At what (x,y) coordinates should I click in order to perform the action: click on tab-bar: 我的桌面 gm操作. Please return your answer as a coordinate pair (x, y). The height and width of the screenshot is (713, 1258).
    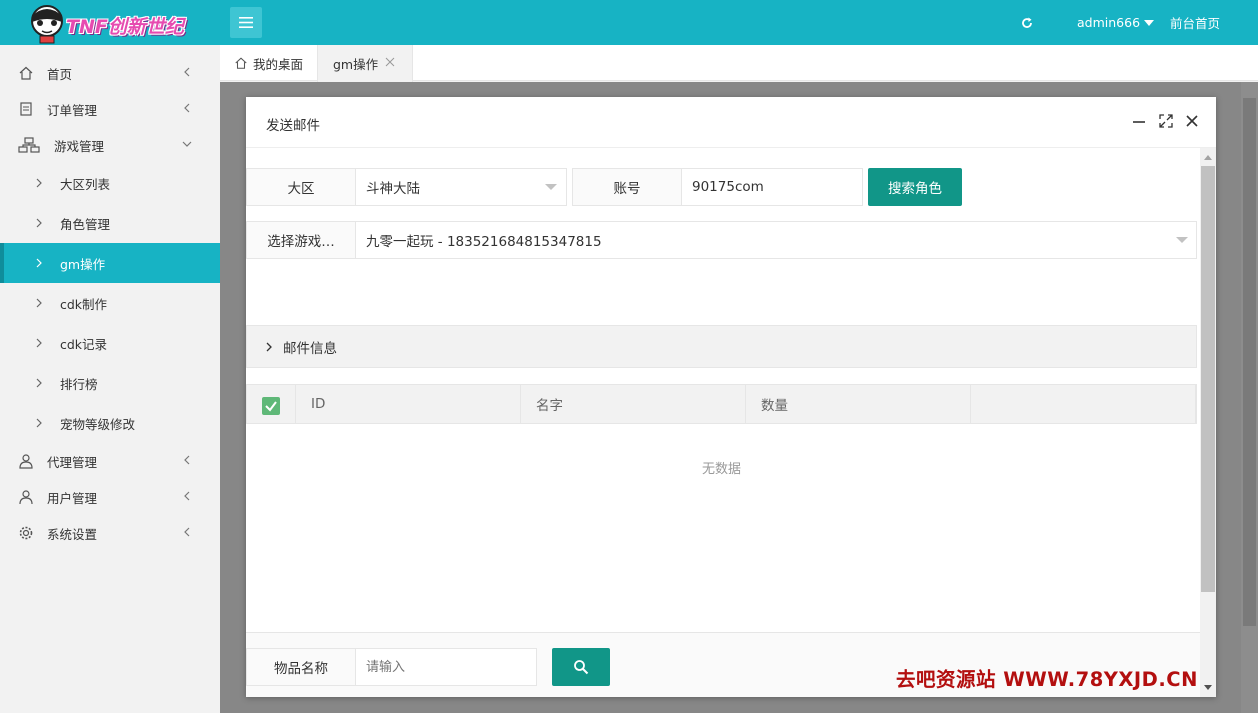
    Looking at the image, I should click on (739, 63).